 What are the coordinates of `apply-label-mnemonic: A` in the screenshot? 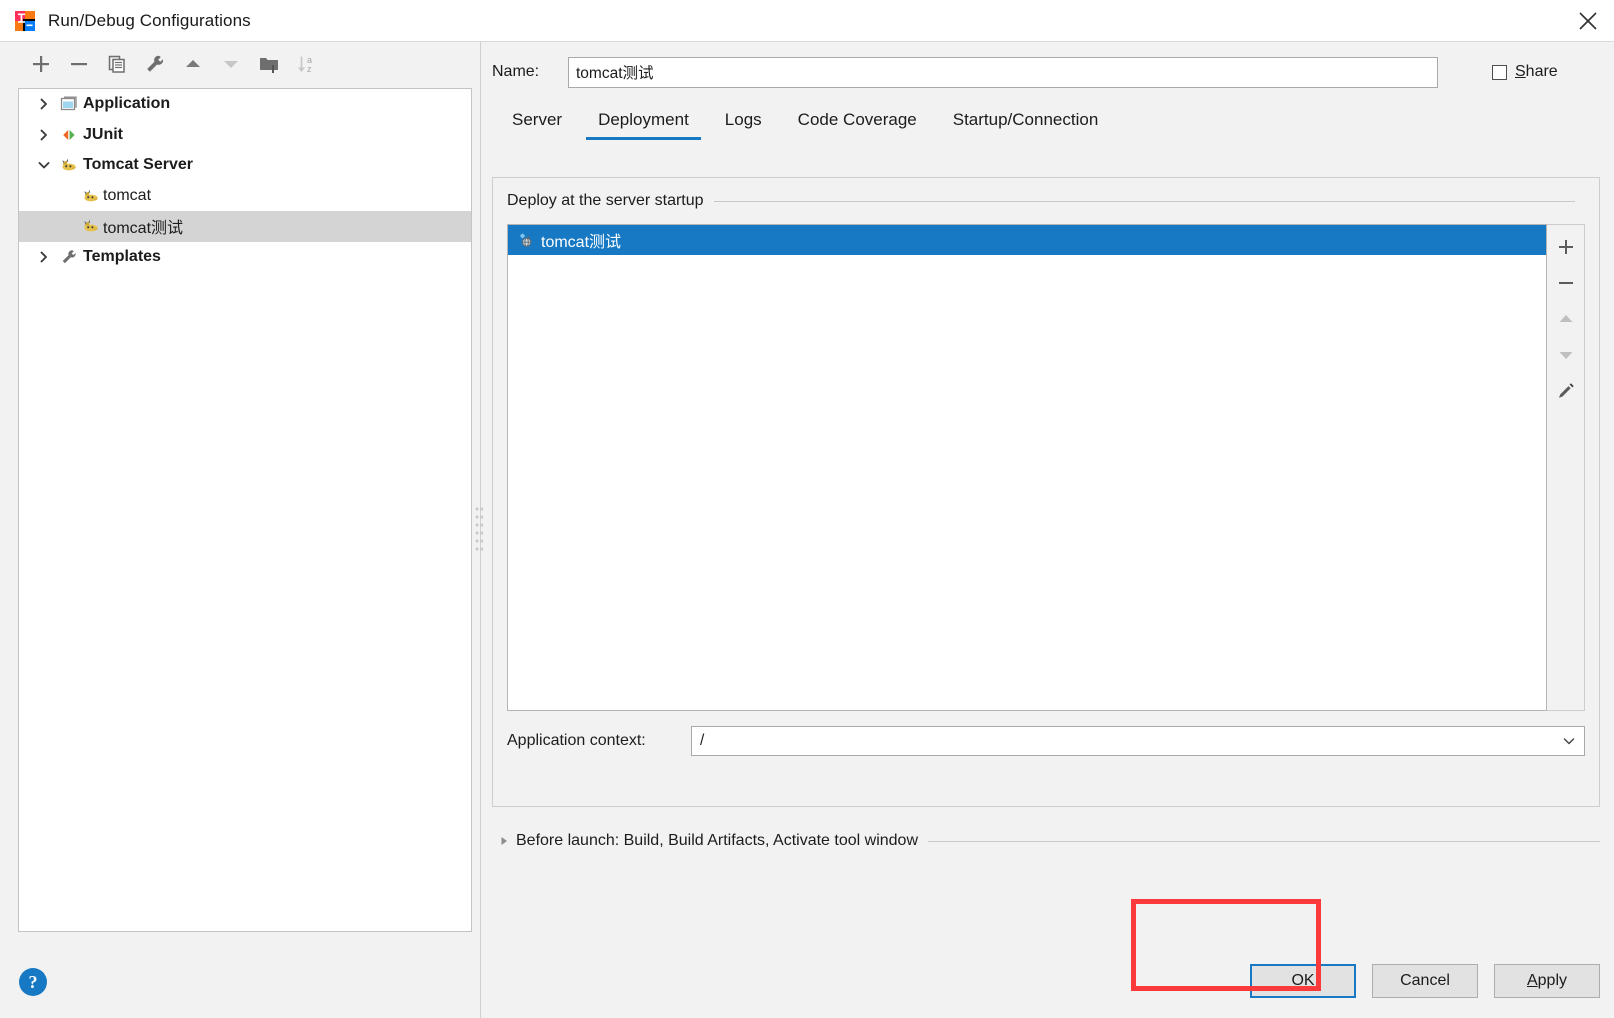 It's located at (1532, 980).